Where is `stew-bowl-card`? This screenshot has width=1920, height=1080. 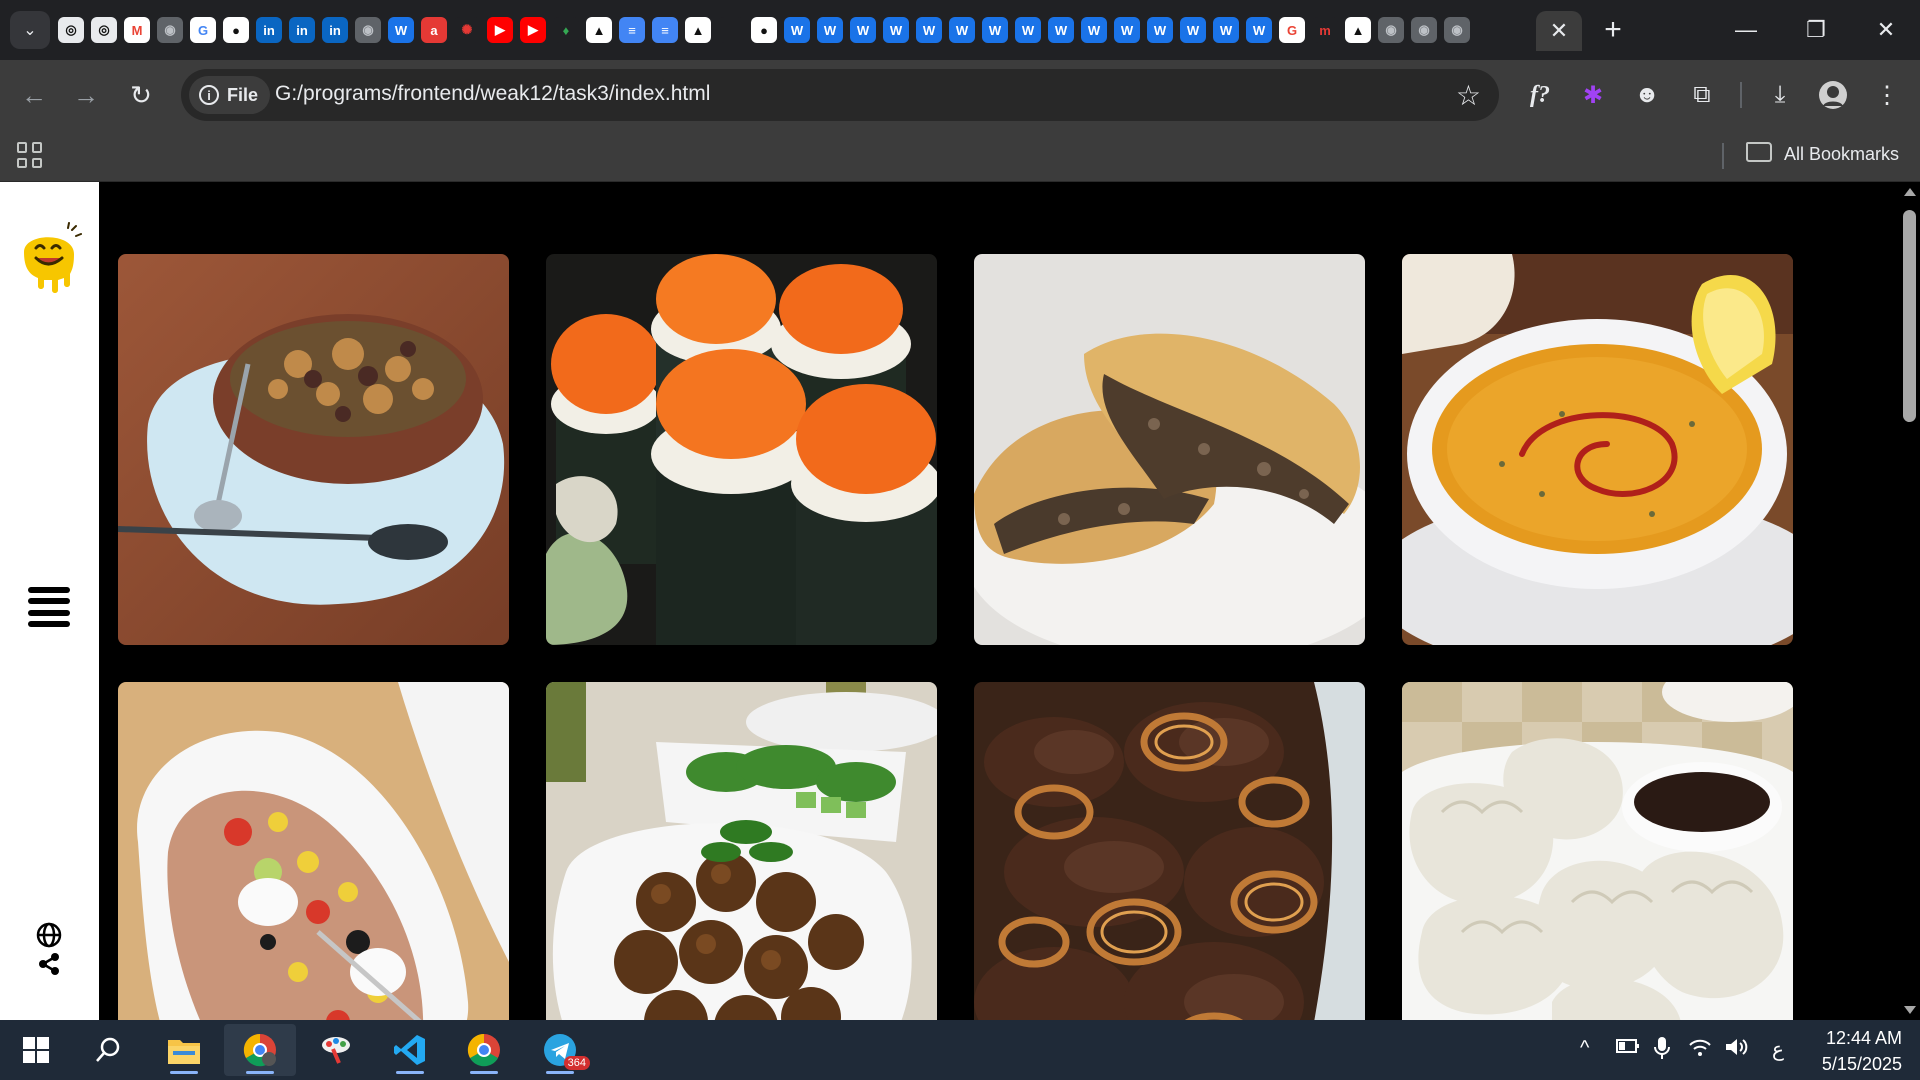
stew-bowl-card is located at coordinates (313, 449).